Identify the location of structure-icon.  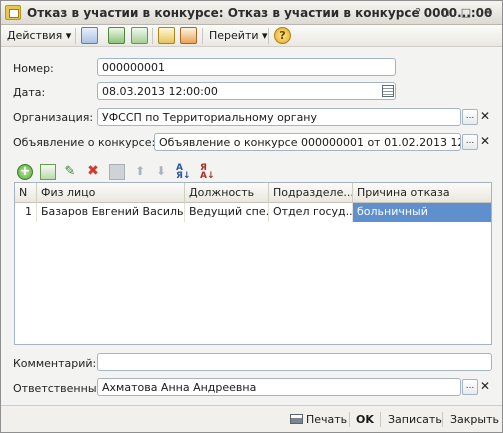
(188, 35).